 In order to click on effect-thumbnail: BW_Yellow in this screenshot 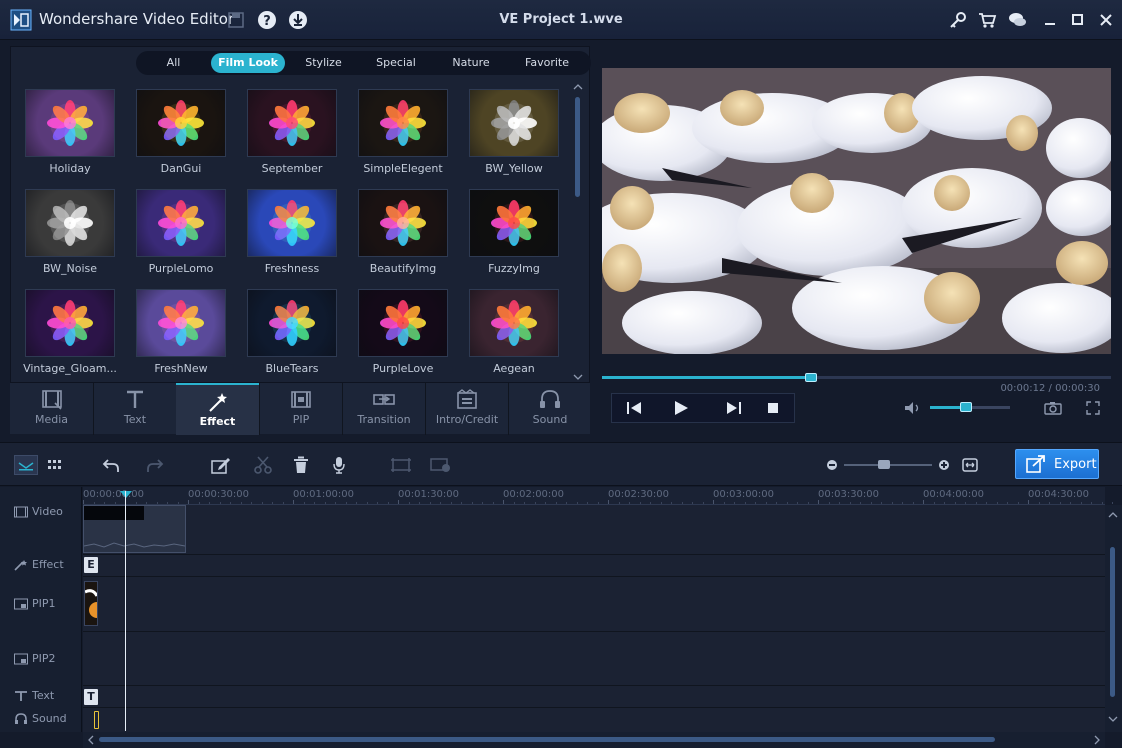, I will do `click(514, 132)`.